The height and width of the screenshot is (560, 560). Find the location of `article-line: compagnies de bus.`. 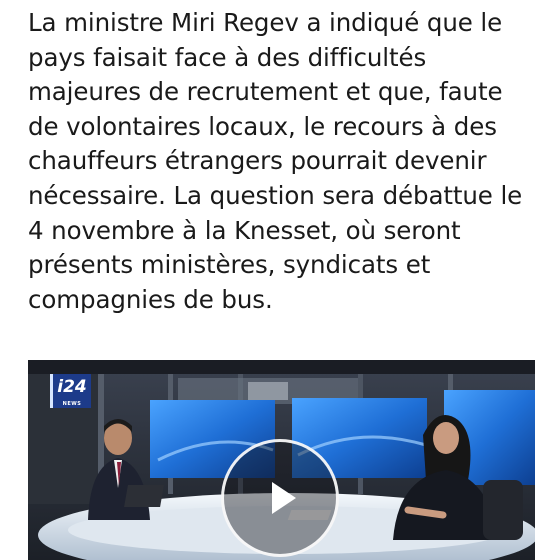

article-line: compagnies de bus. is located at coordinates (150, 299).